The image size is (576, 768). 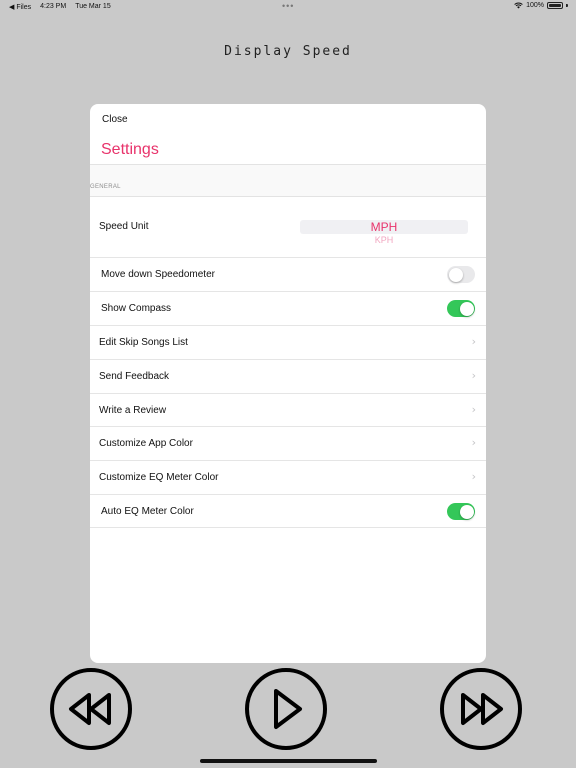 What do you see at coordinates (147, 511) in the screenshot?
I see `auto-eq-color-label: Auto EQ Meter Color` at bounding box center [147, 511].